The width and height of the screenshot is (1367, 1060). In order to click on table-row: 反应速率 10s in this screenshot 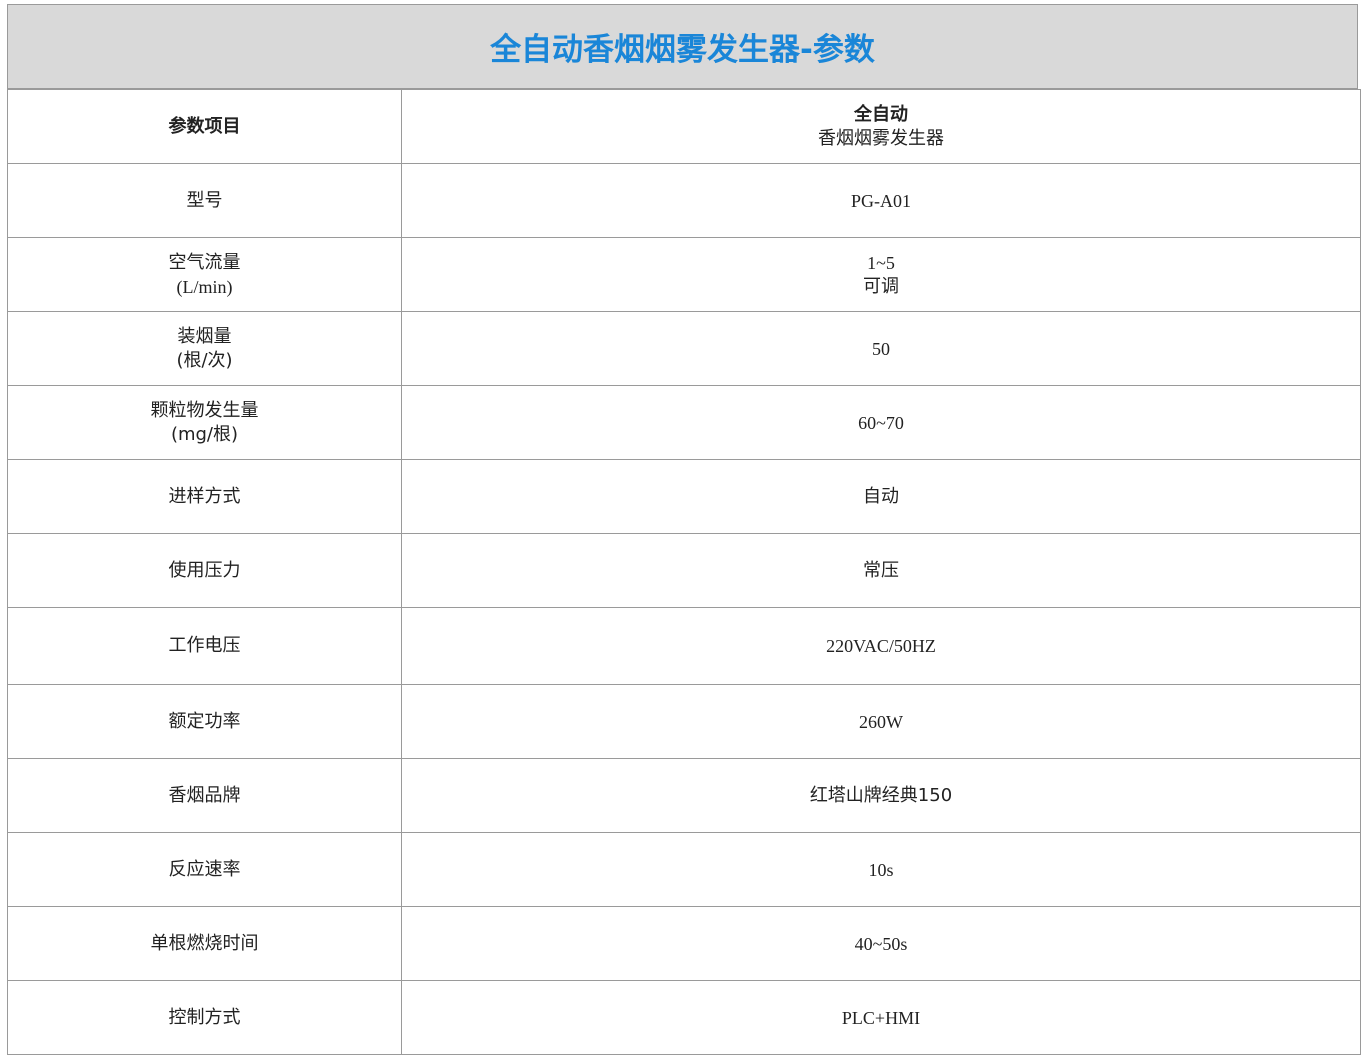, I will do `click(684, 869)`.